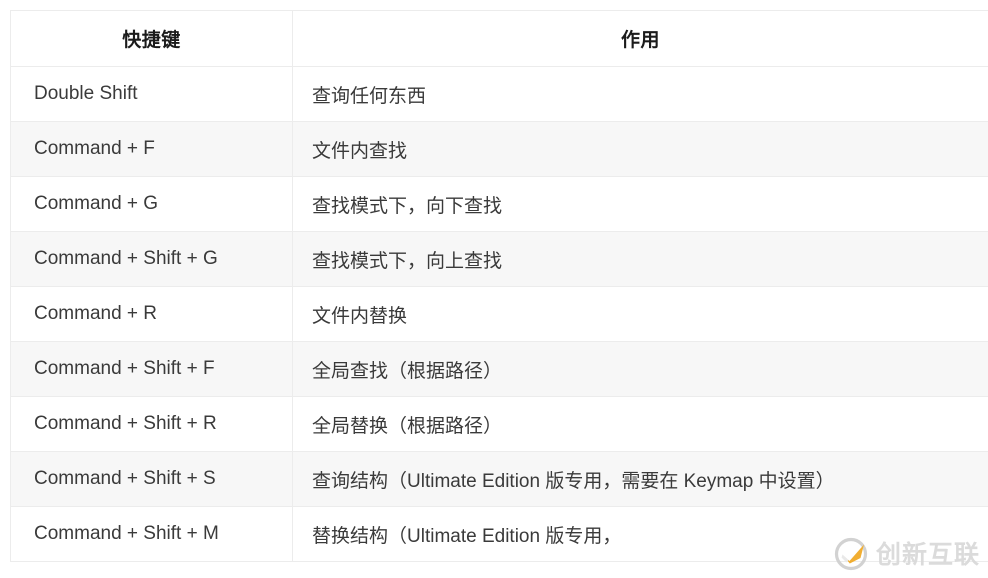  What do you see at coordinates (151, 38) in the screenshot?
I see `column-header-shortcut: 快捷键` at bounding box center [151, 38].